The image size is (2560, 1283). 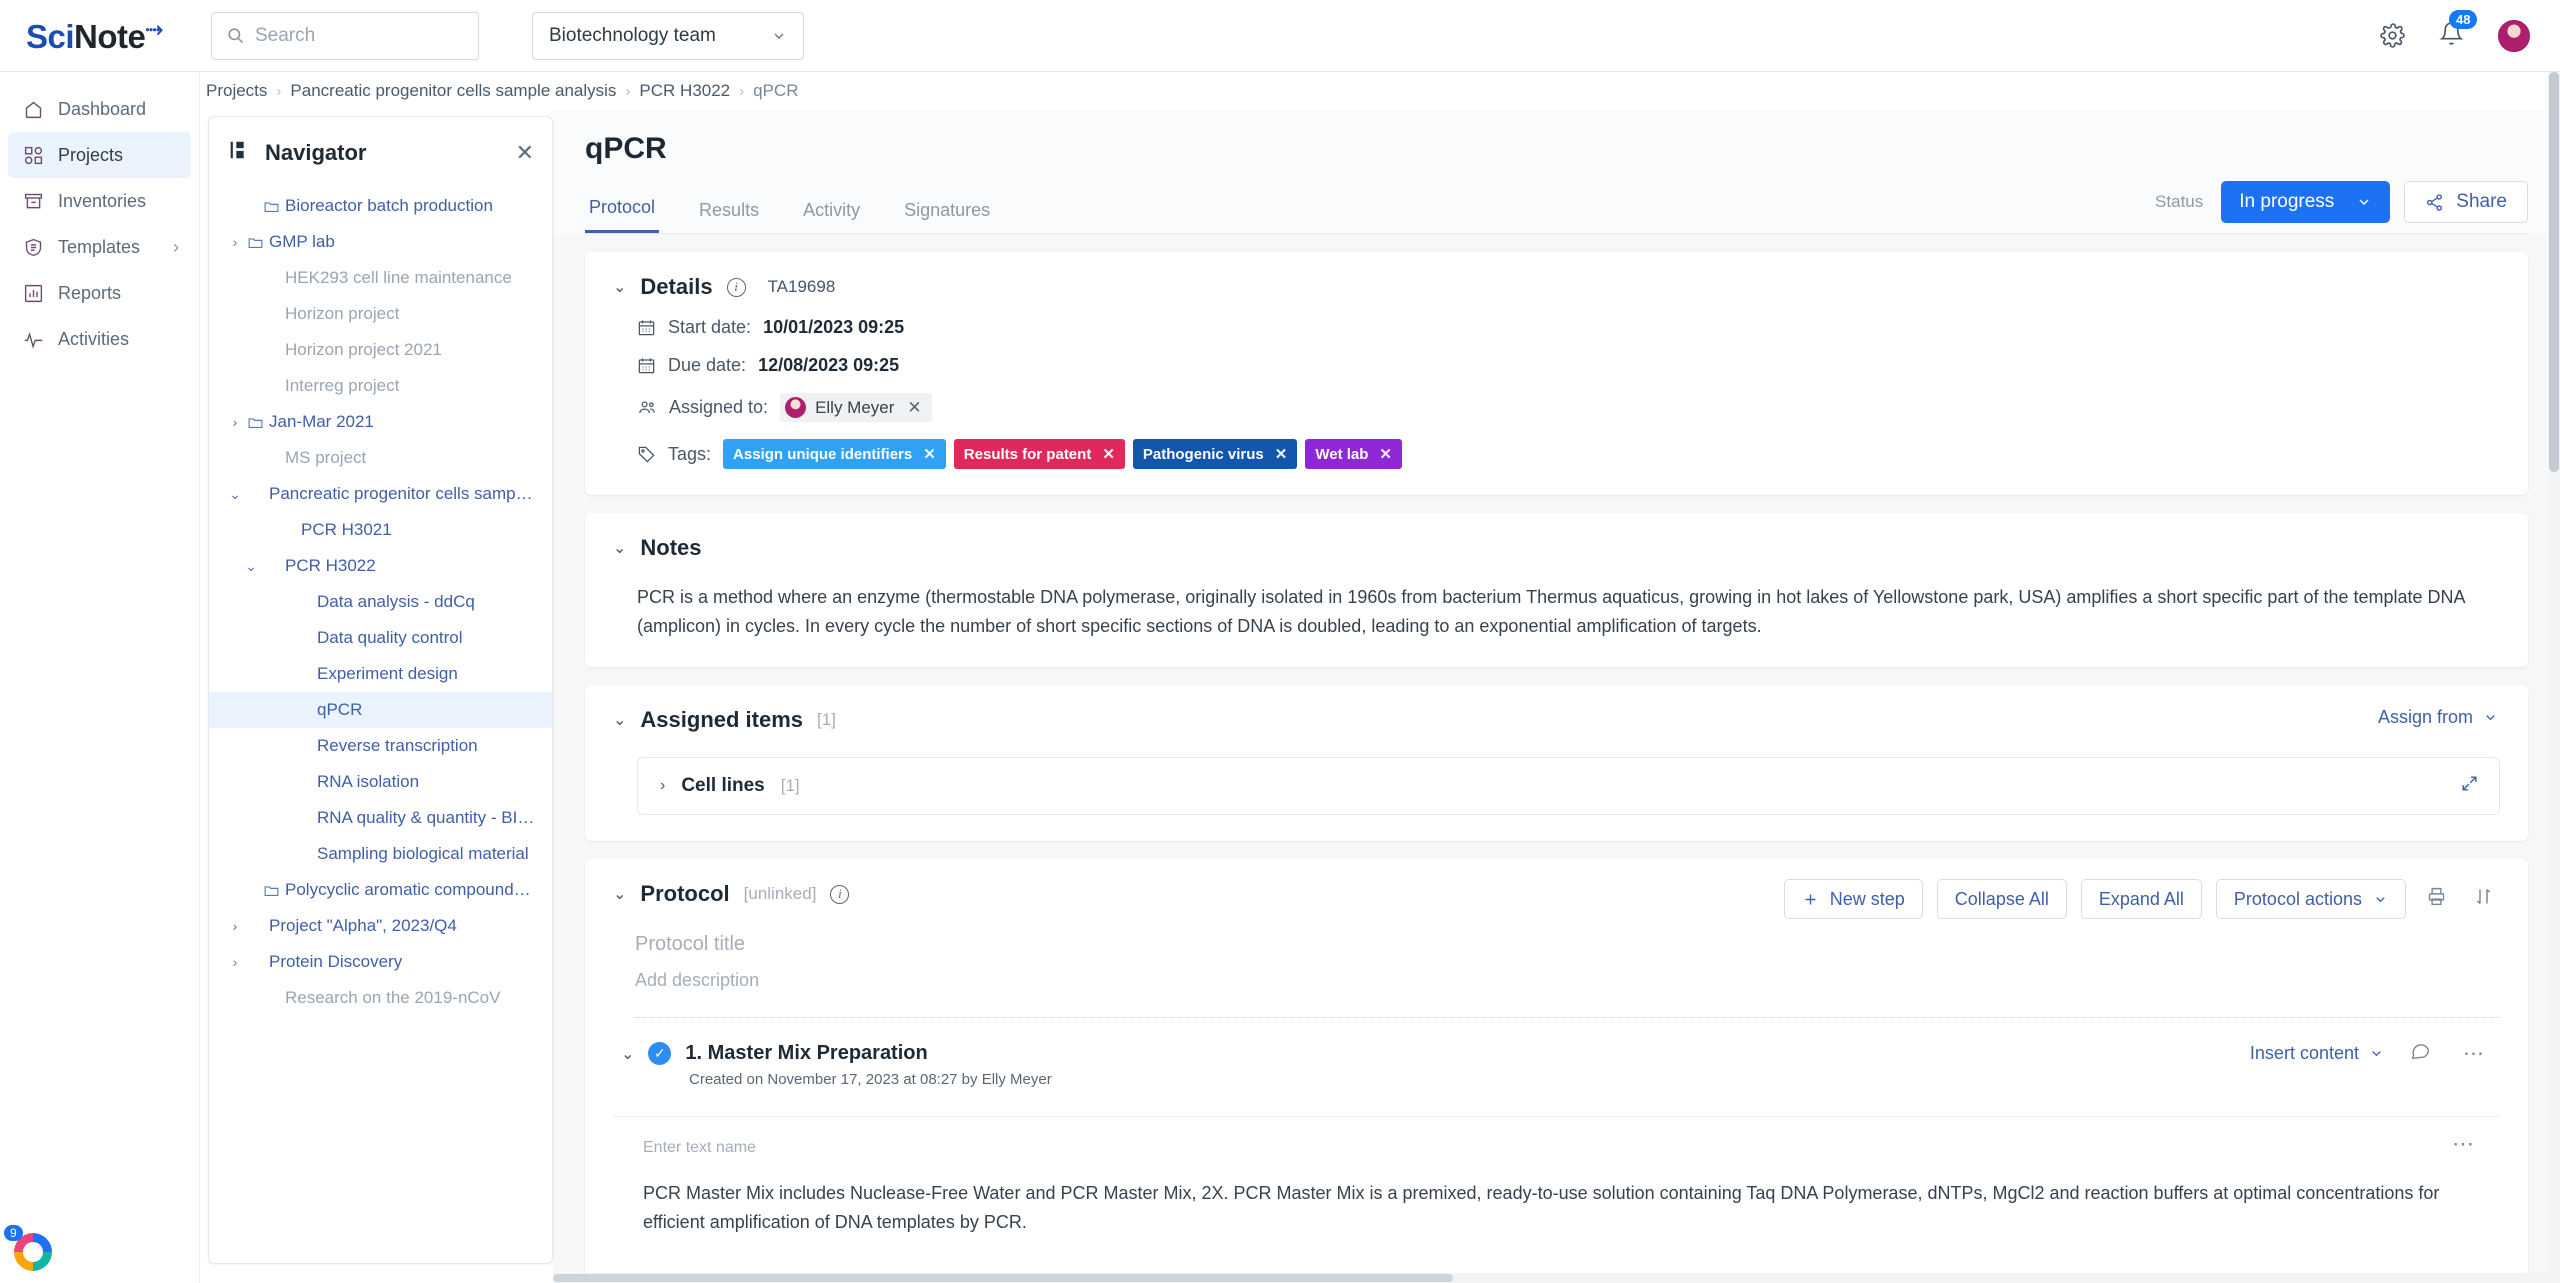 What do you see at coordinates (1567, 980) in the screenshot?
I see `protocol-description-input: Add description` at bounding box center [1567, 980].